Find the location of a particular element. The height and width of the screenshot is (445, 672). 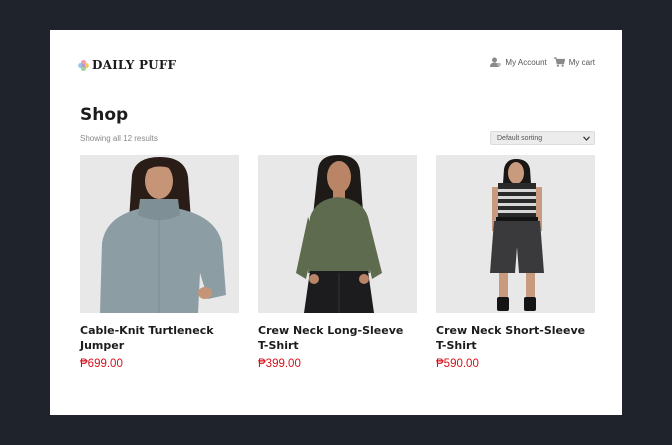

product-title: Cable-Knit Turtleneck Jumper is located at coordinates (155, 338).